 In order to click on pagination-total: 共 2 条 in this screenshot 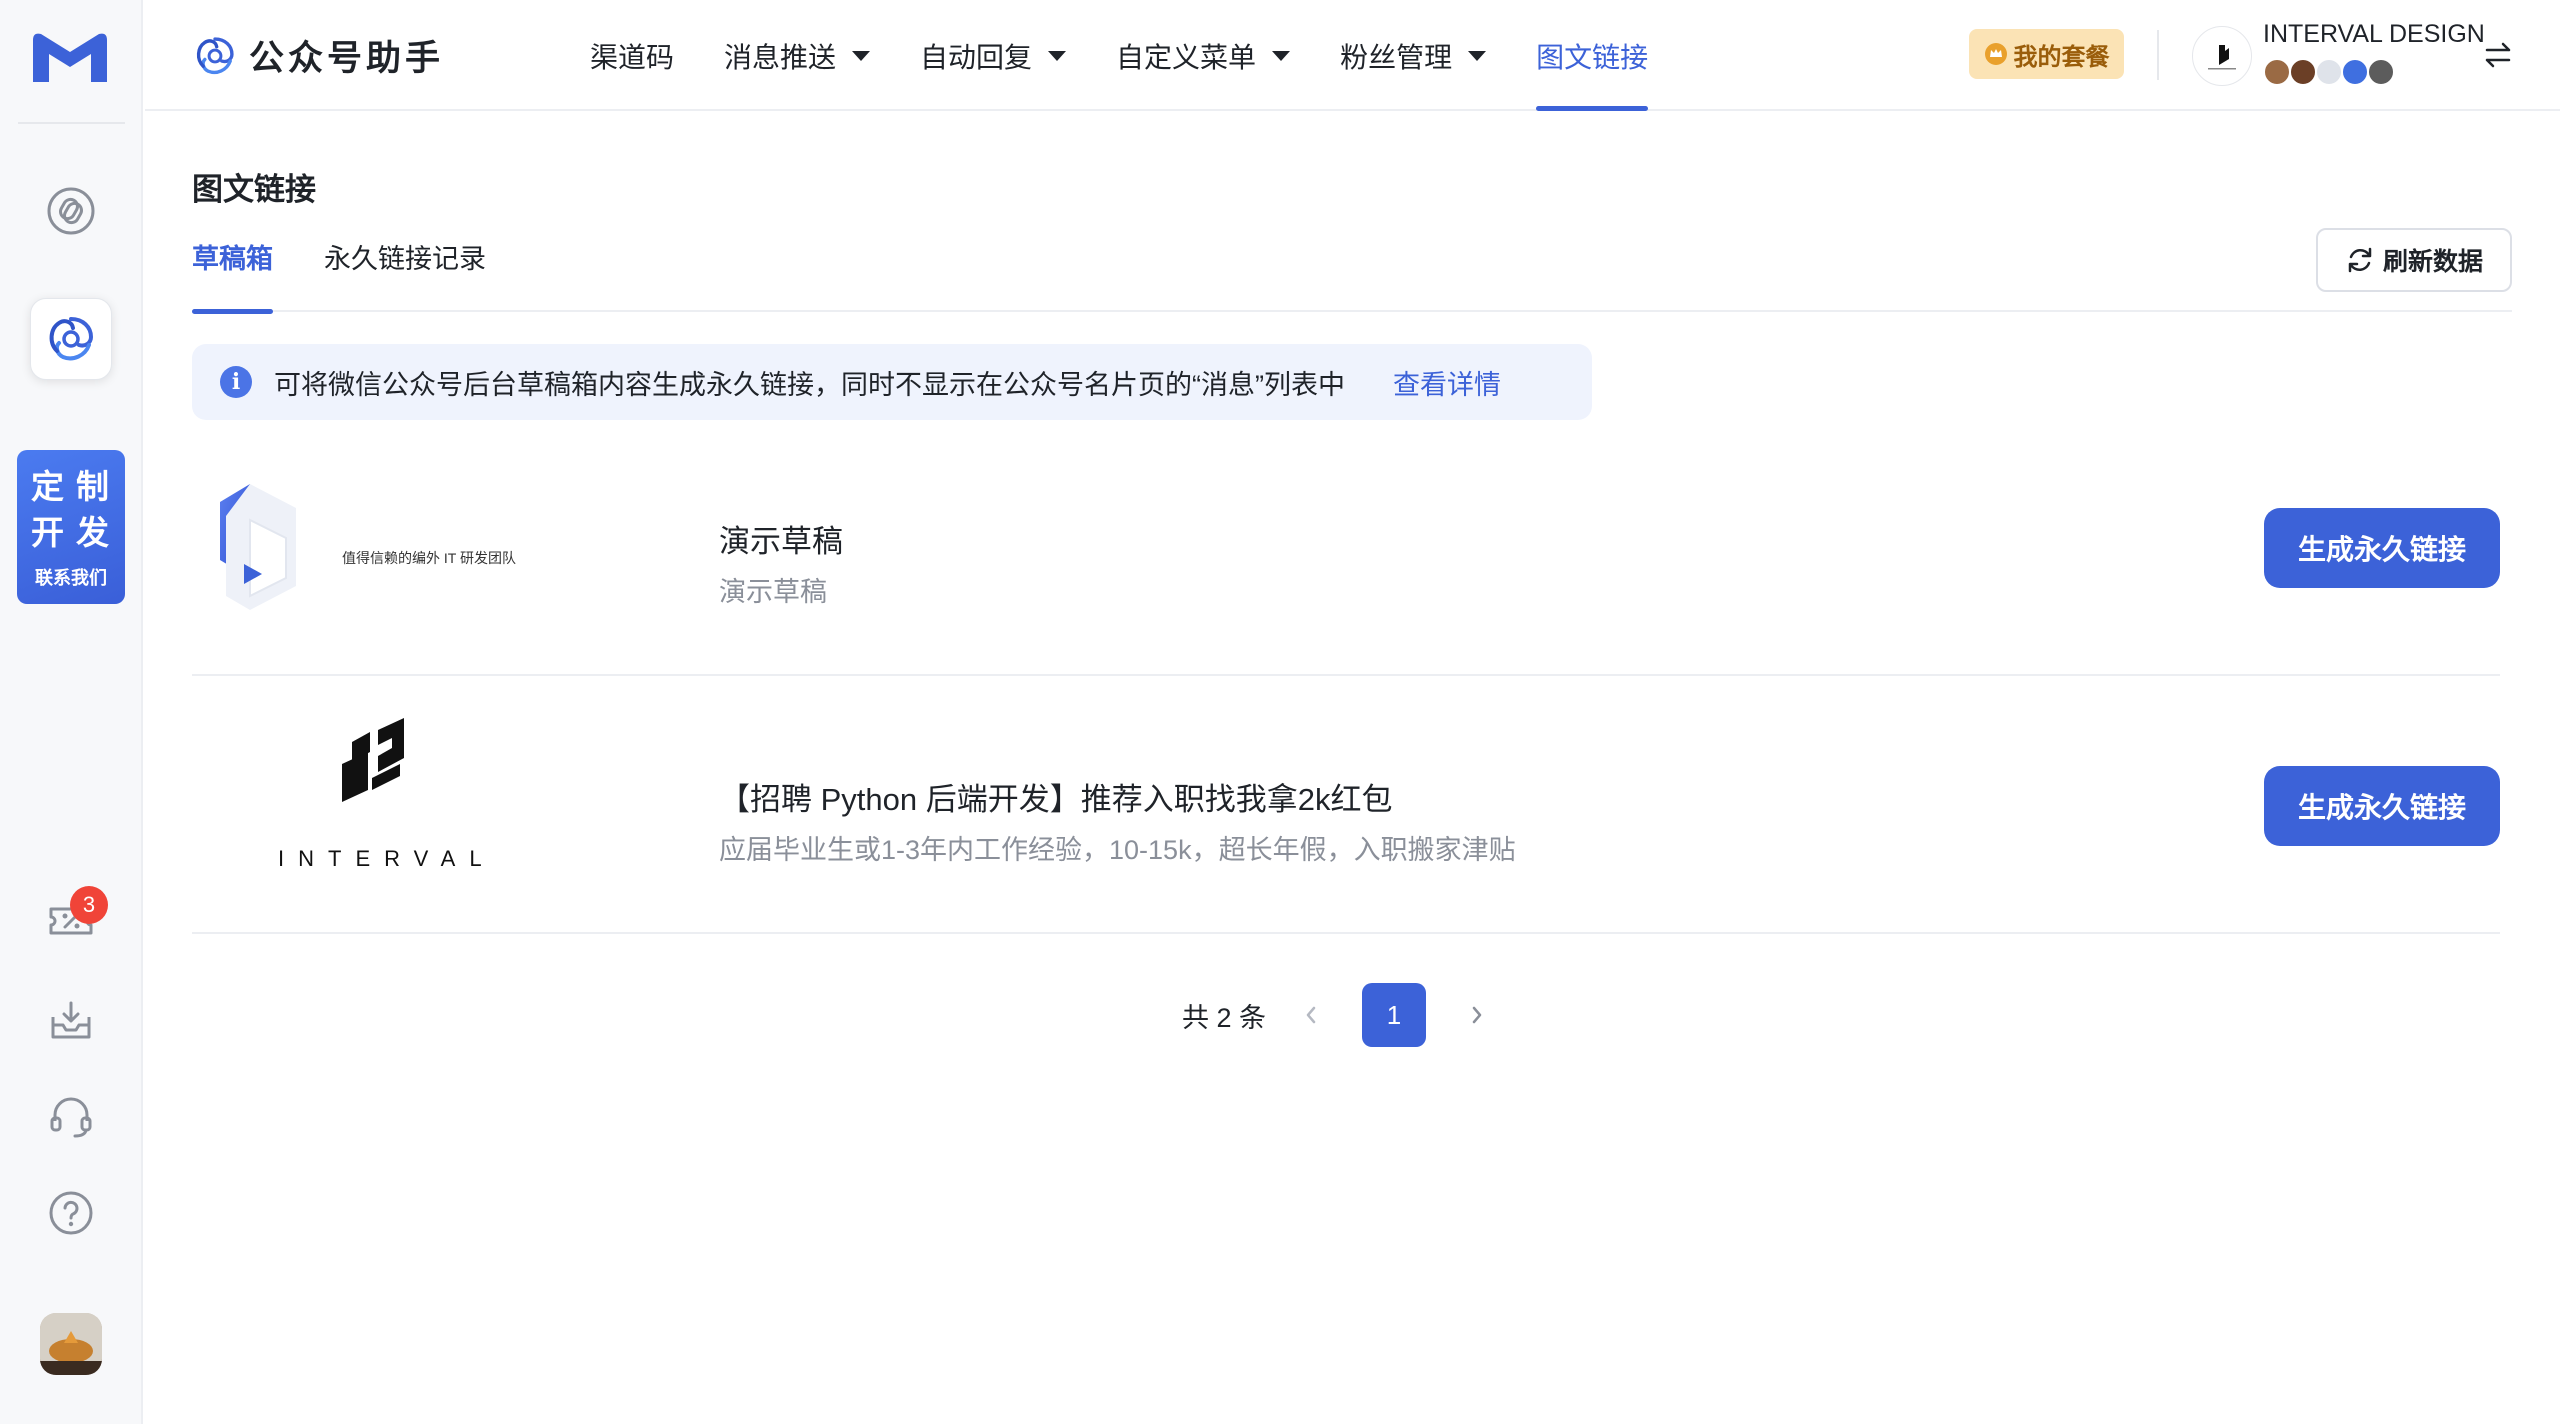, I will do `click(1224, 1017)`.